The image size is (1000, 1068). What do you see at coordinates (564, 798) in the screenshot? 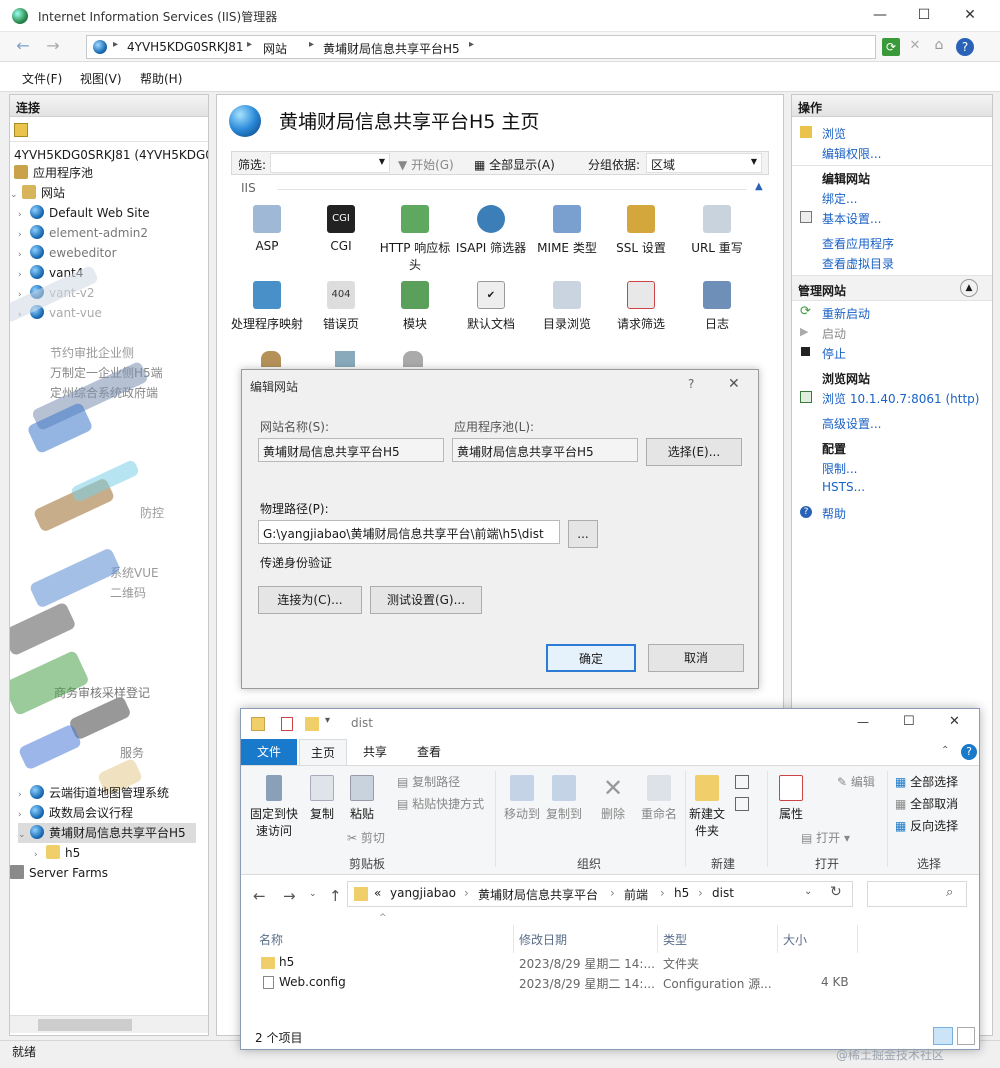
I see `copy-to-button: 复制到` at bounding box center [564, 798].